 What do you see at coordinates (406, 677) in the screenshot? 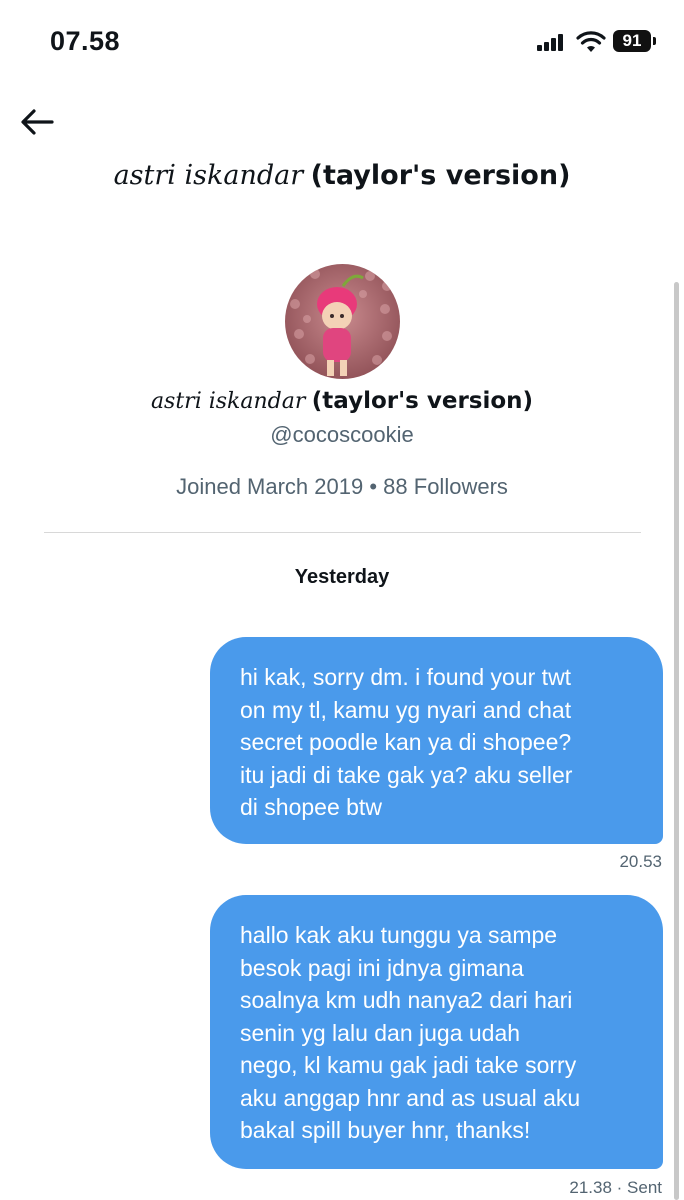
I see `message-line: hi kak, sorry dm. i found your twt` at bounding box center [406, 677].